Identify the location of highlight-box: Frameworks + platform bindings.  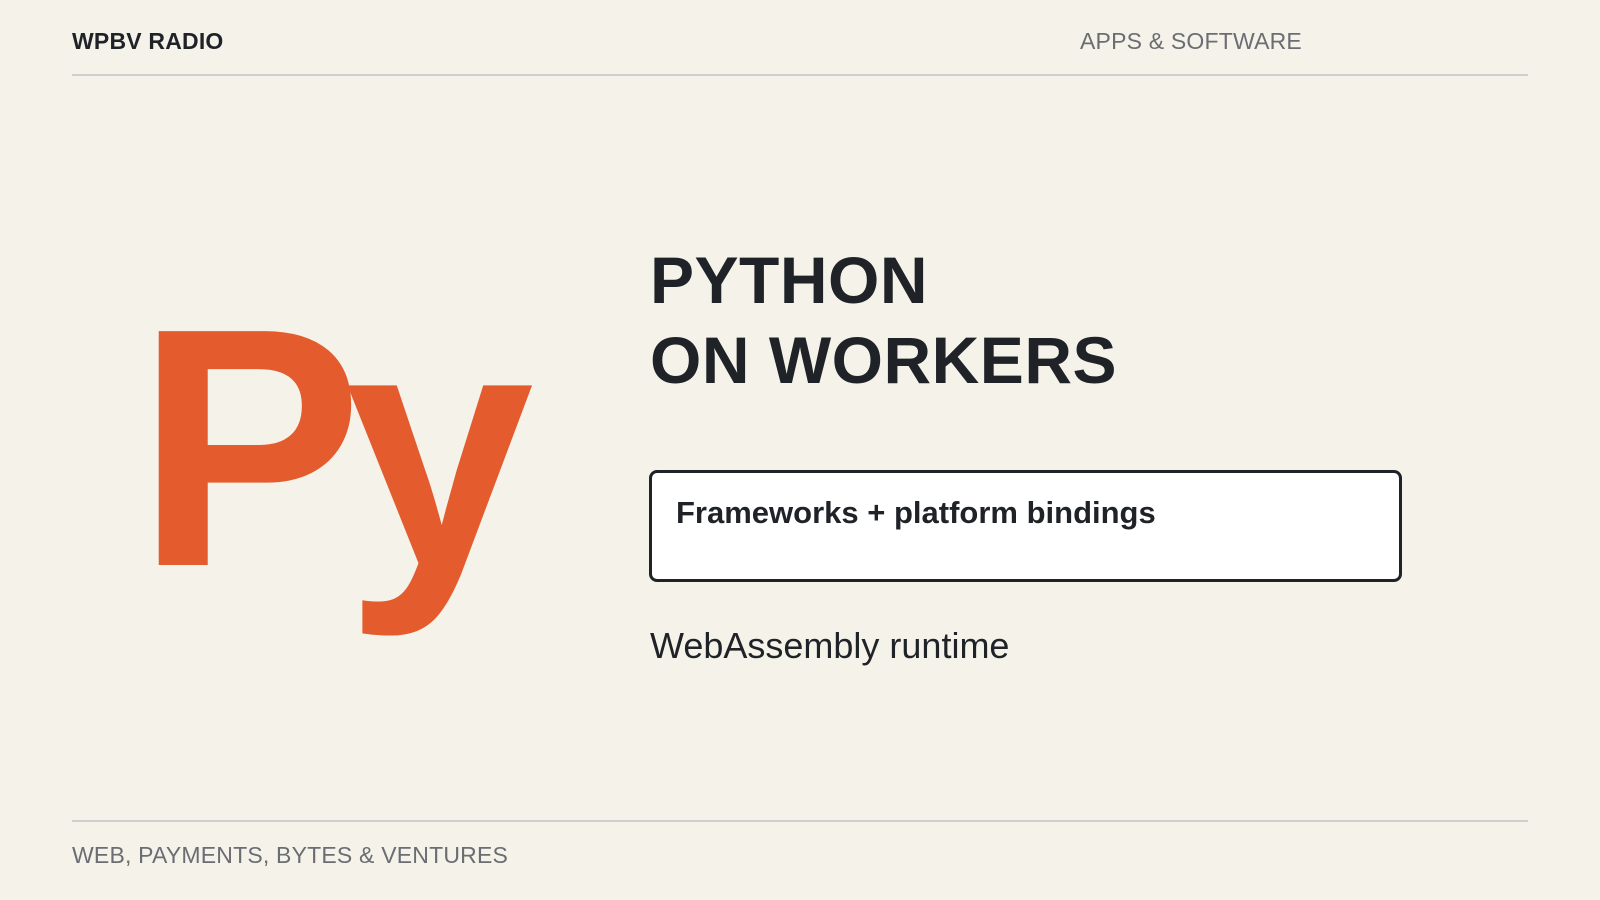
(1025, 526).